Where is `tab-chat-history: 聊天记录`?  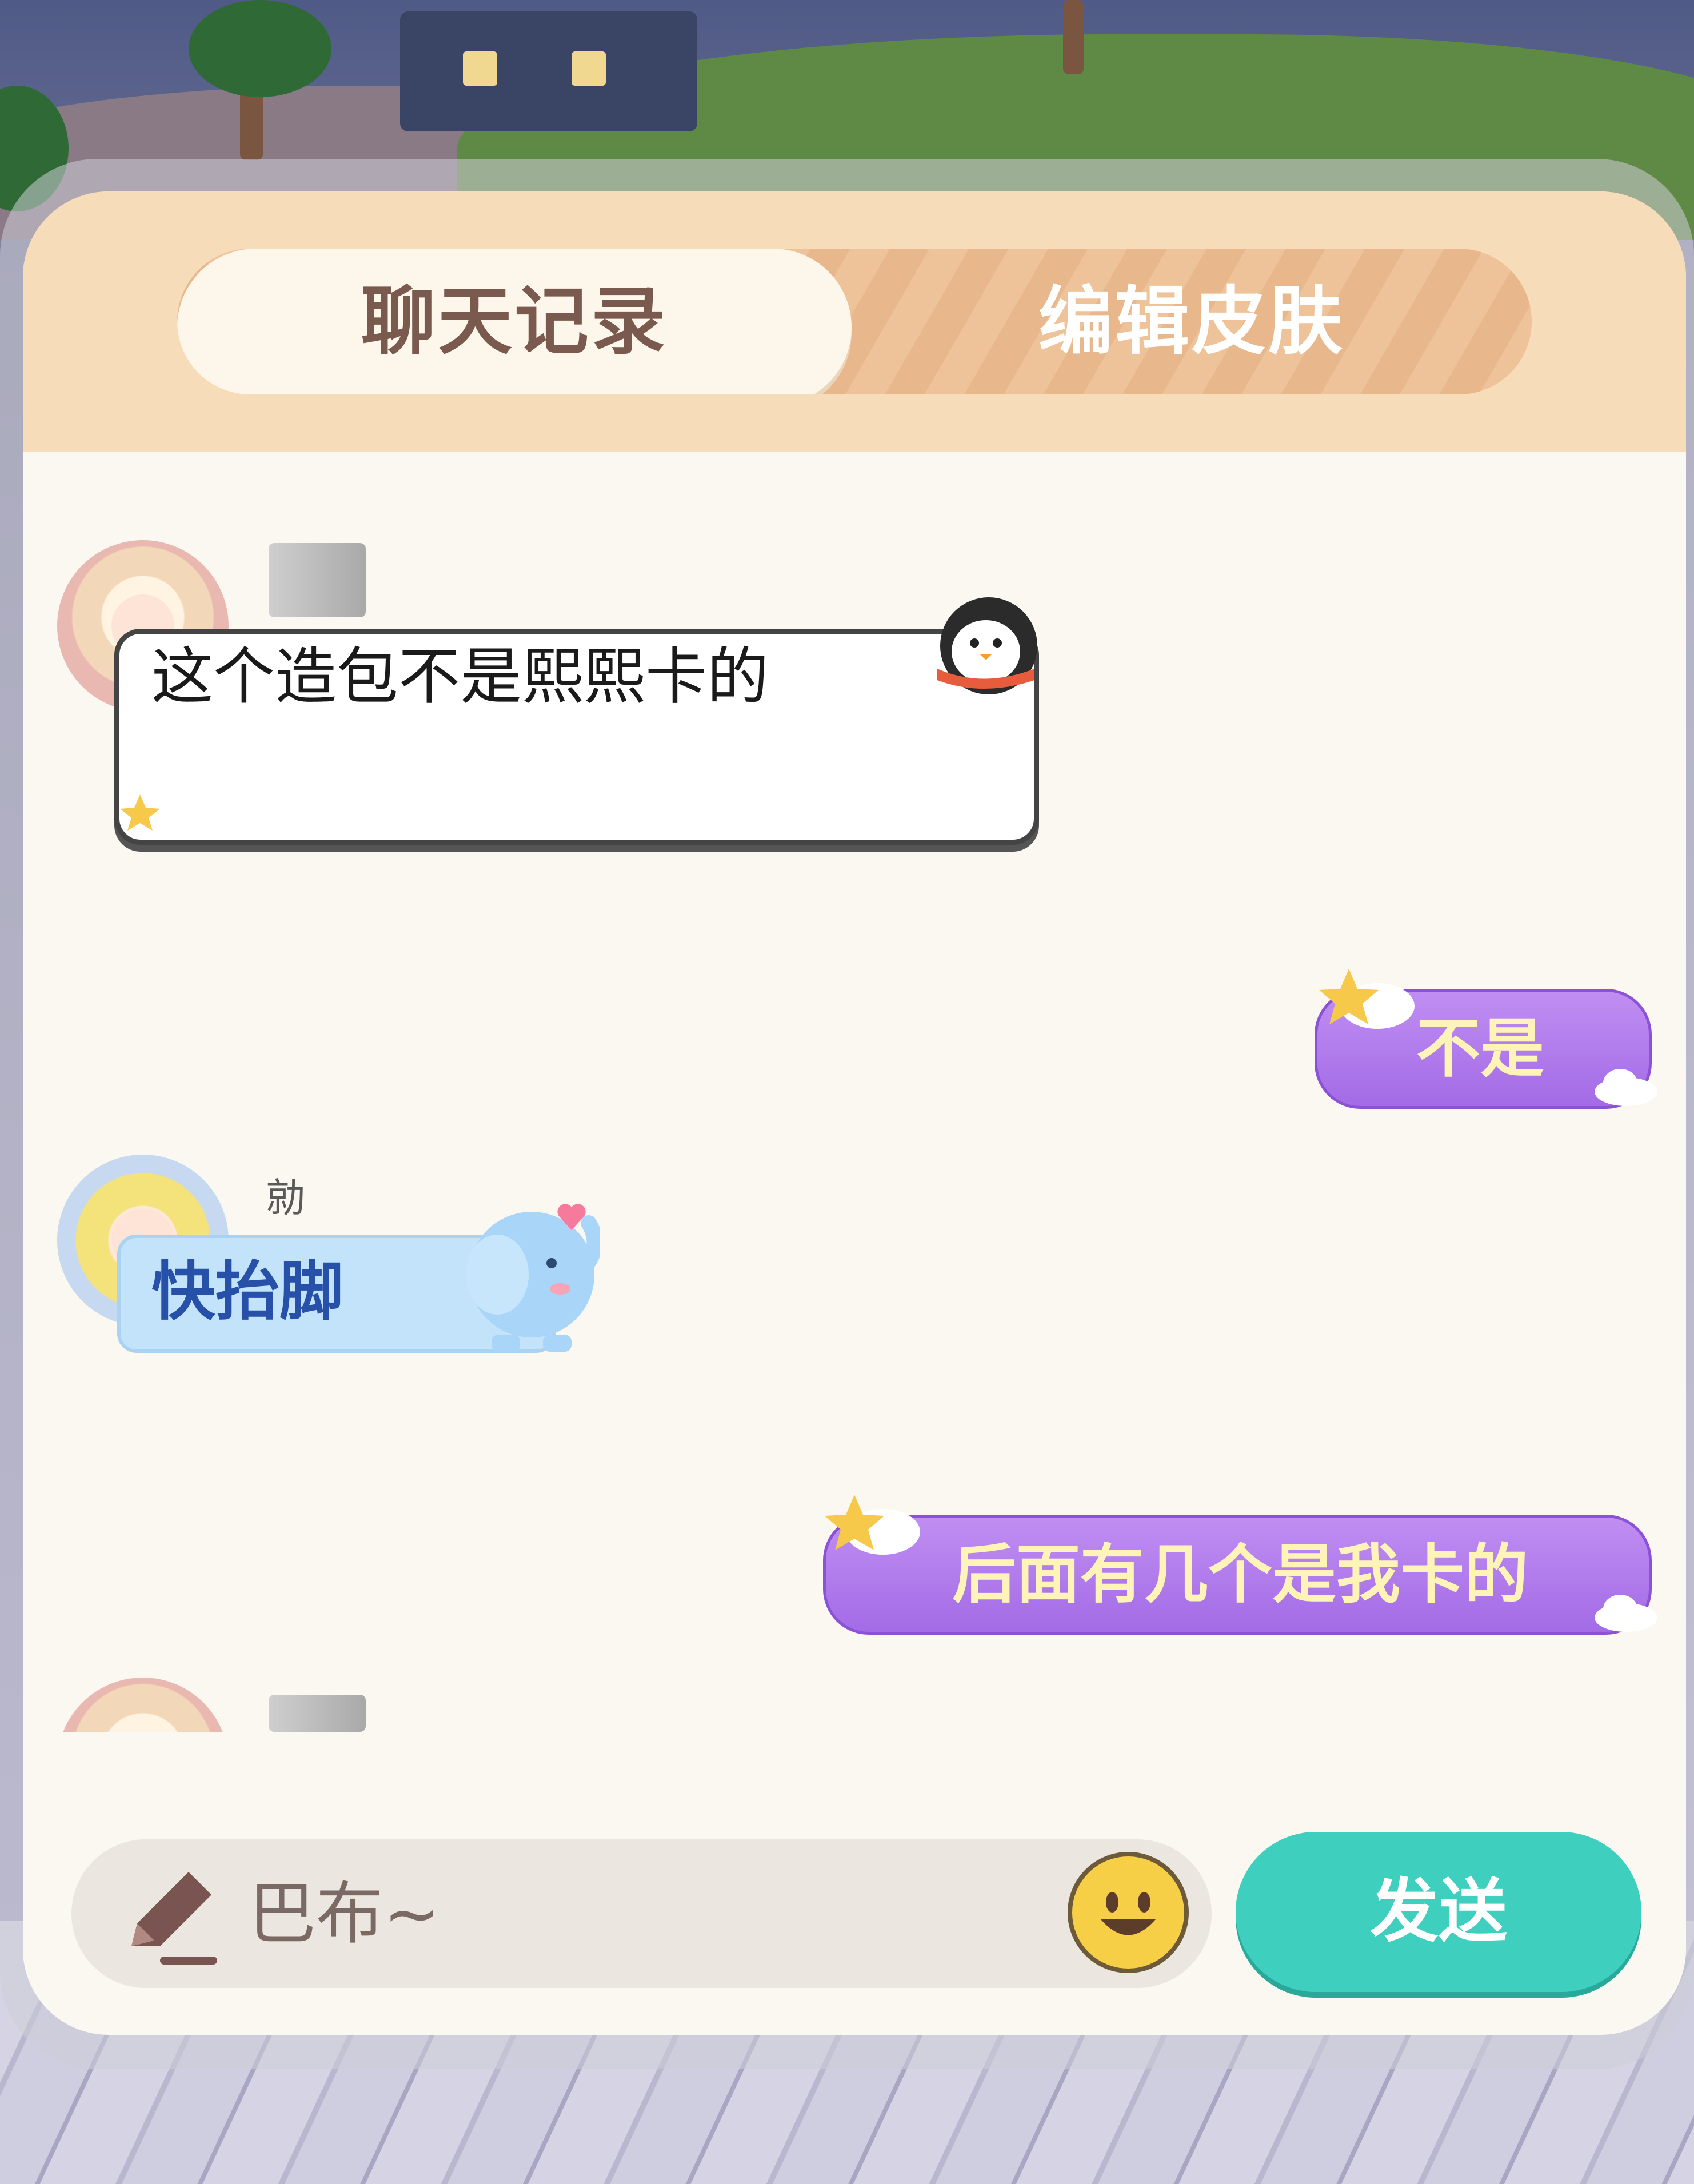
tab-chat-history: 聊天记录 is located at coordinates (514, 321).